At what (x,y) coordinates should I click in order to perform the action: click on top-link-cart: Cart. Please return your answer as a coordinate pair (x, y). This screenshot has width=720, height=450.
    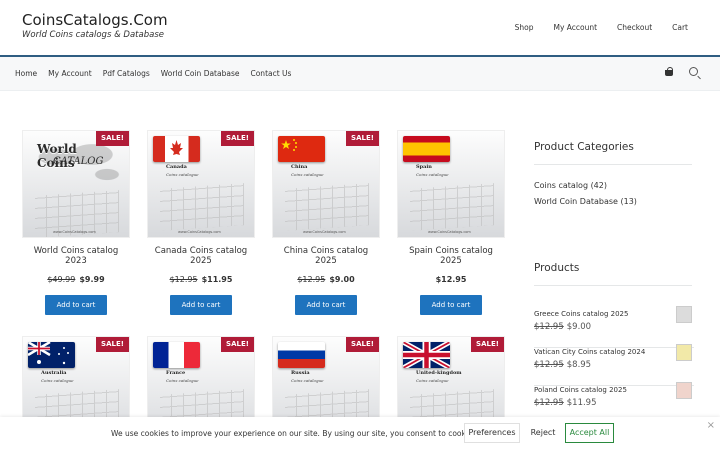
    Looking at the image, I should click on (680, 27).